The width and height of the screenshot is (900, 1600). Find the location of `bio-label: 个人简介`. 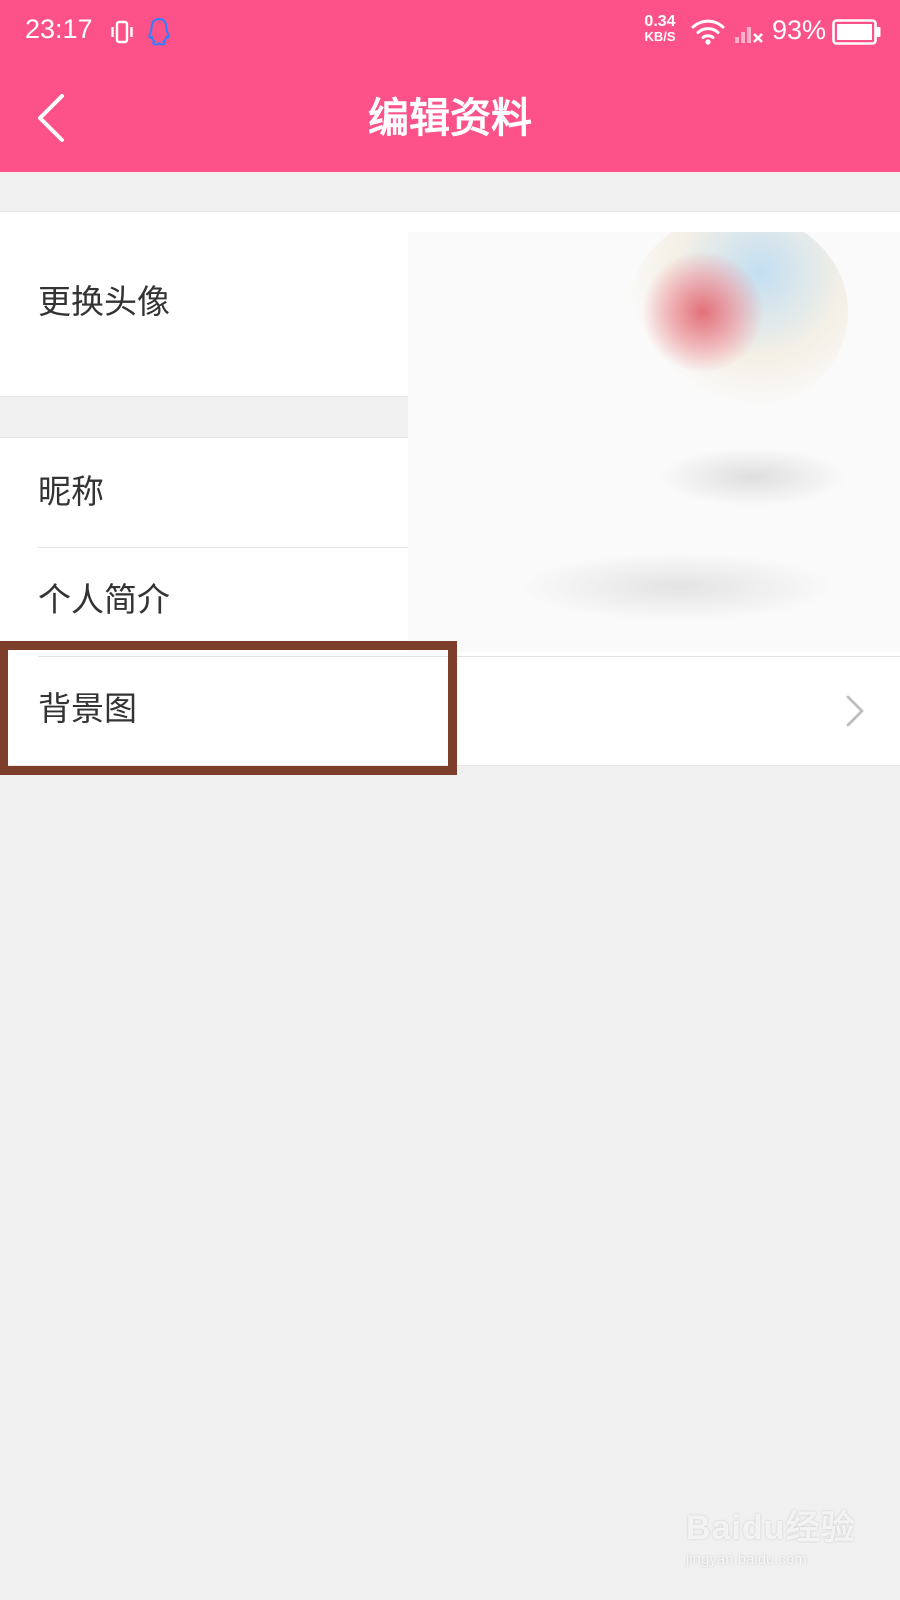

bio-label: 个人简介 is located at coordinates (104, 599).